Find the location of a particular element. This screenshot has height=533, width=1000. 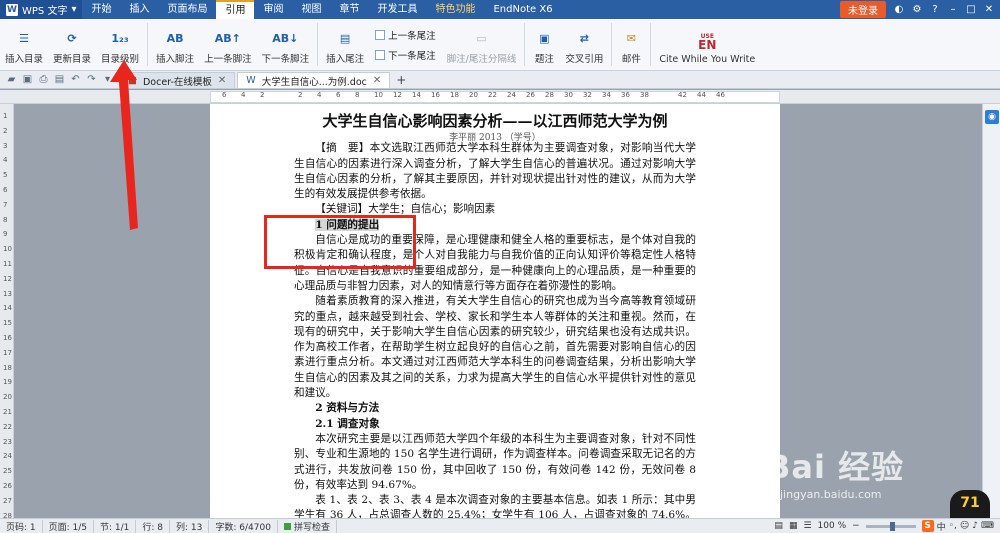

spell-check-label: 拼写检查 is located at coordinates (311, 527).